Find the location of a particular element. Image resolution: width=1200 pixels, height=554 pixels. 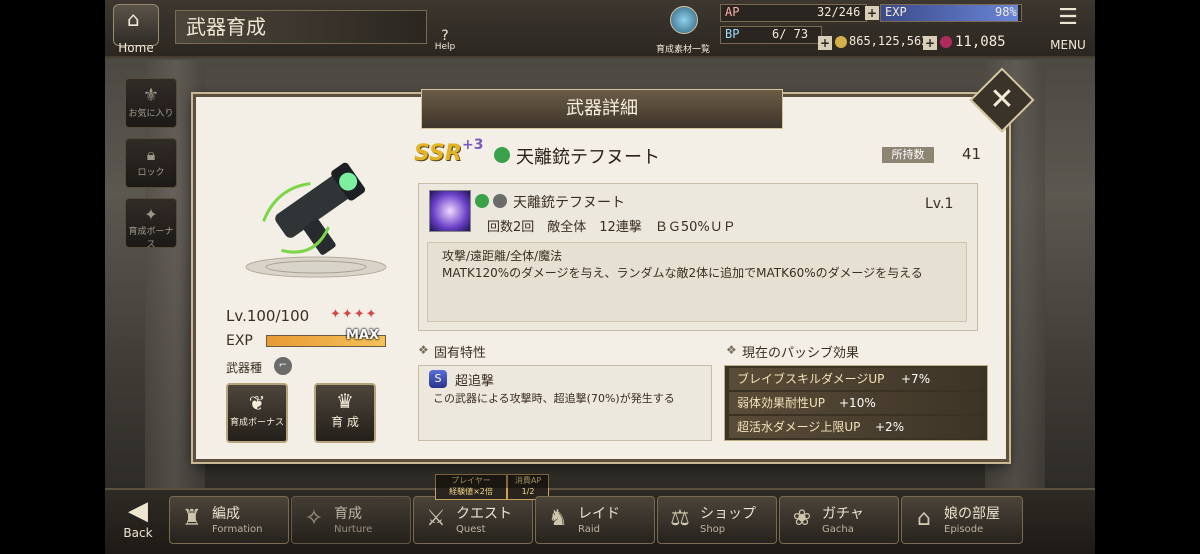

home-icon: ⌂ is located at coordinates (133, 19).